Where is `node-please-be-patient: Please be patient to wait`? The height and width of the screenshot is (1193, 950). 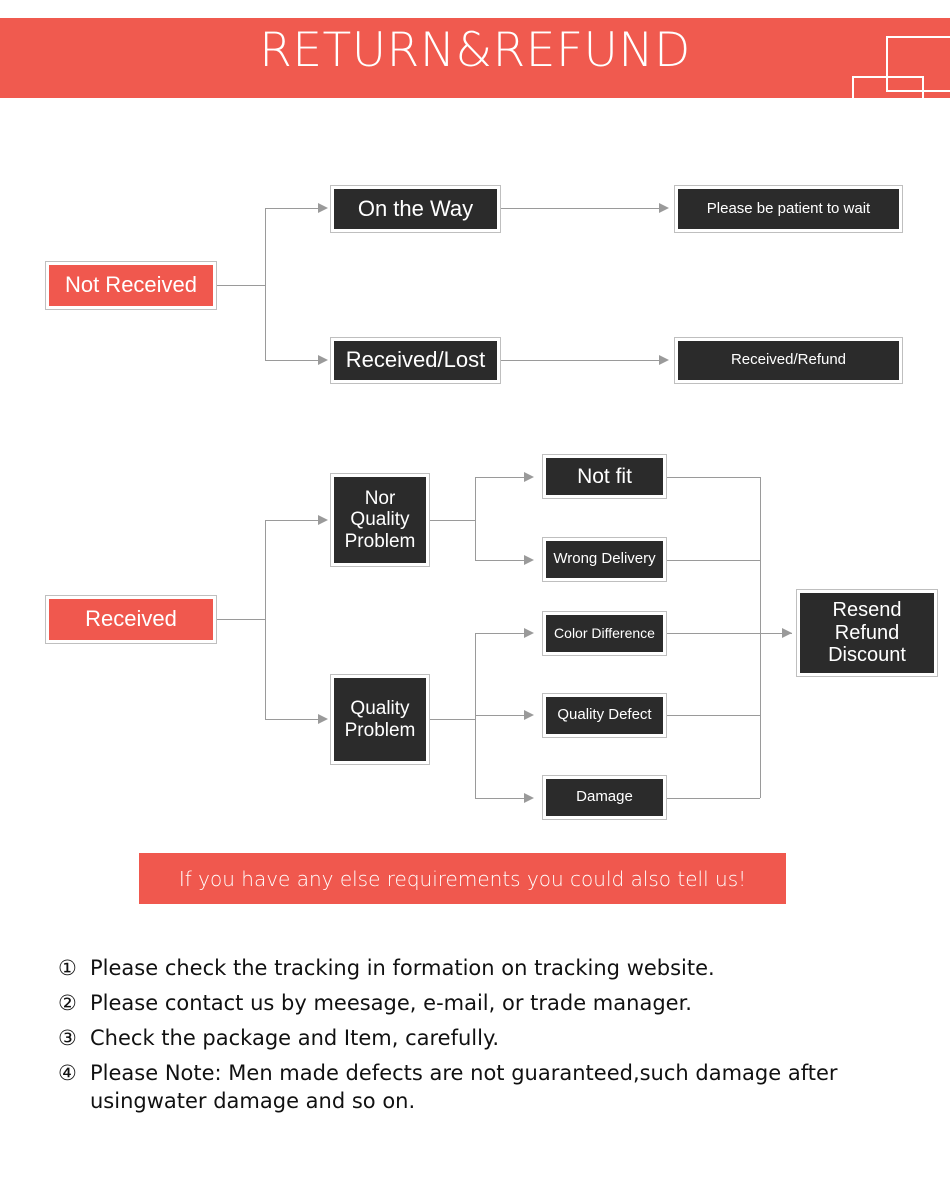 node-please-be-patient: Please be patient to wait is located at coordinates (788, 209).